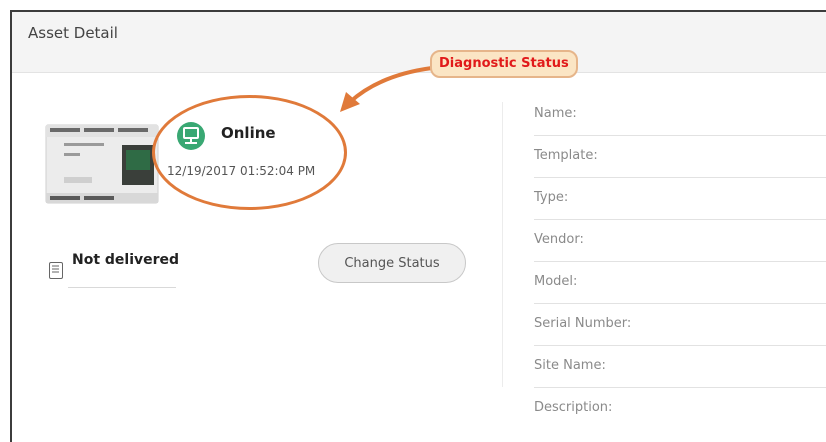 The height and width of the screenshot is (442, 826). I want to click on network-device-icon, so click(191, 136).